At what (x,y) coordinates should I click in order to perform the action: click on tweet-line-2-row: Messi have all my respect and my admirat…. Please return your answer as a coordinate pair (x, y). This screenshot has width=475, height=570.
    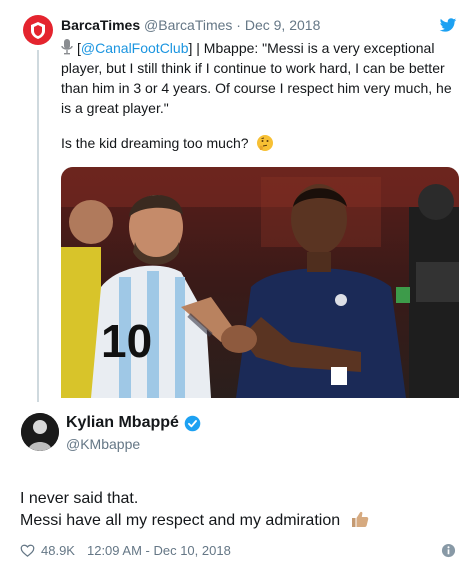
    Looking at the image, I should click on (194, 521).